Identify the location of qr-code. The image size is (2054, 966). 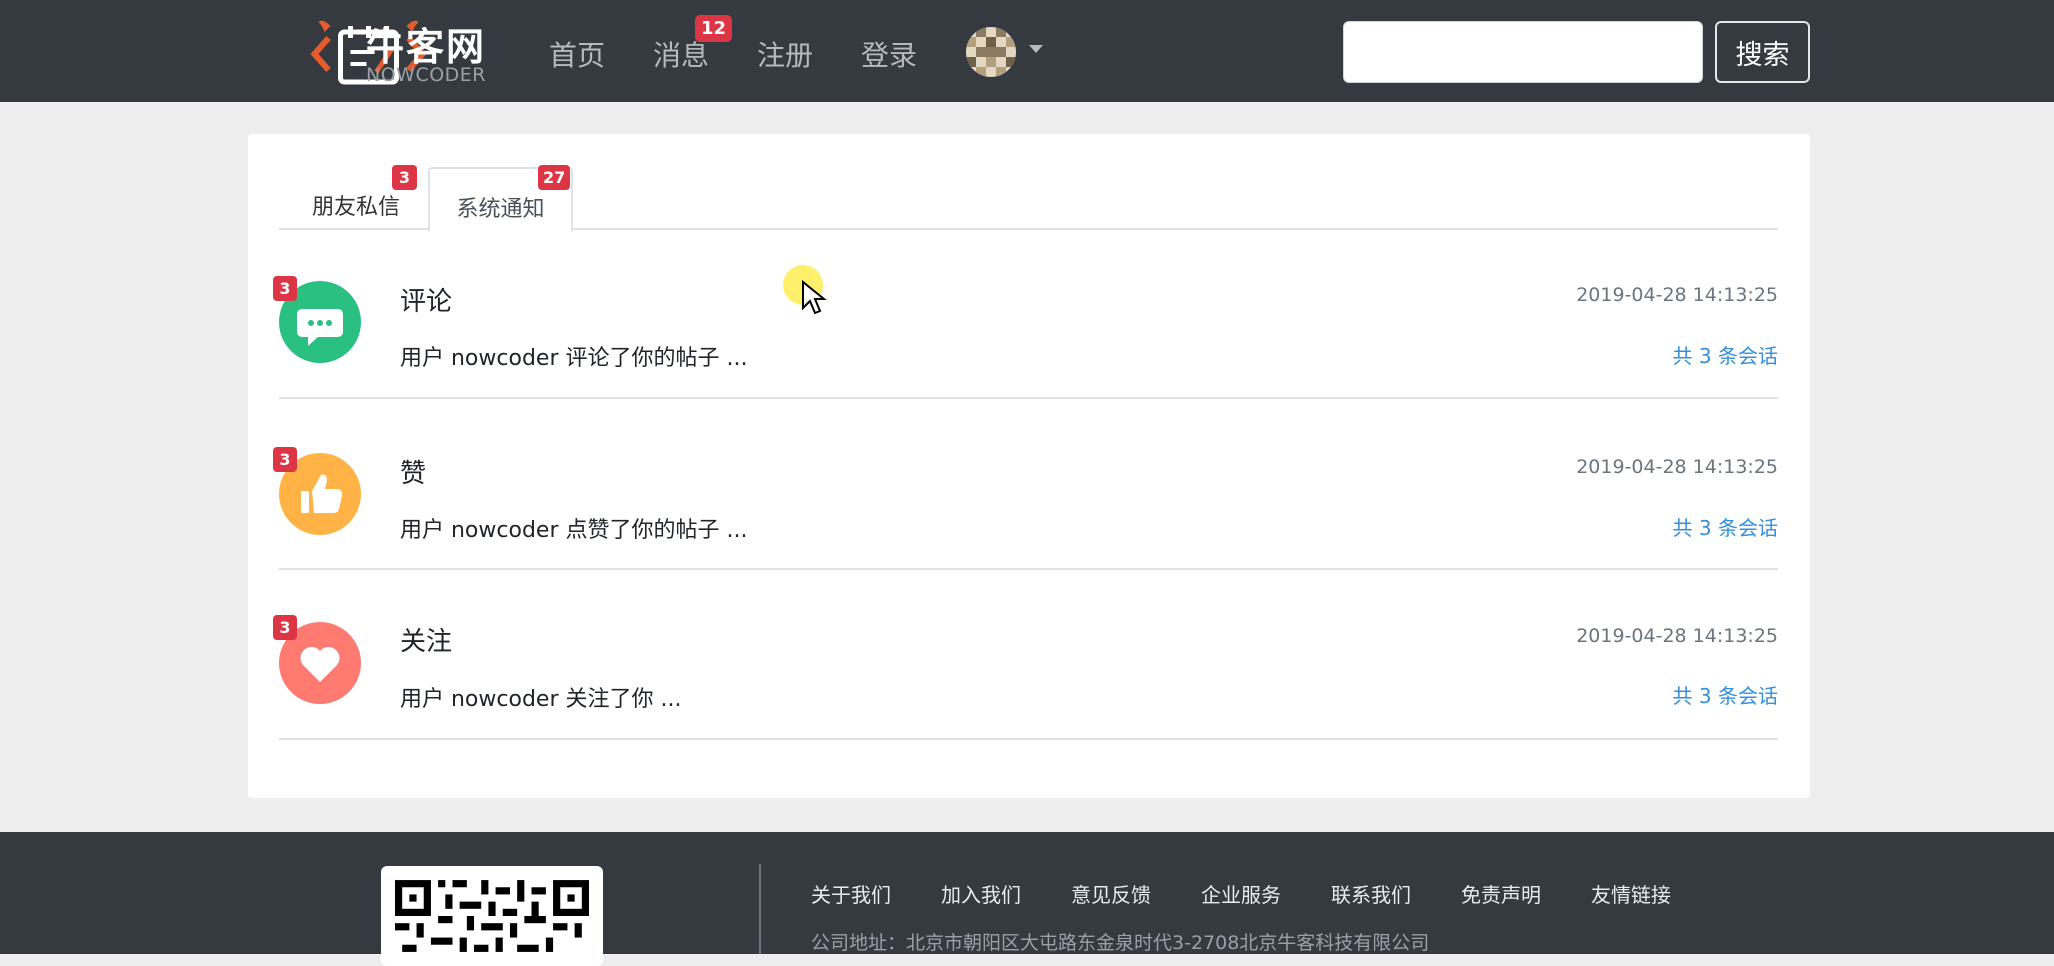
(492, 916).